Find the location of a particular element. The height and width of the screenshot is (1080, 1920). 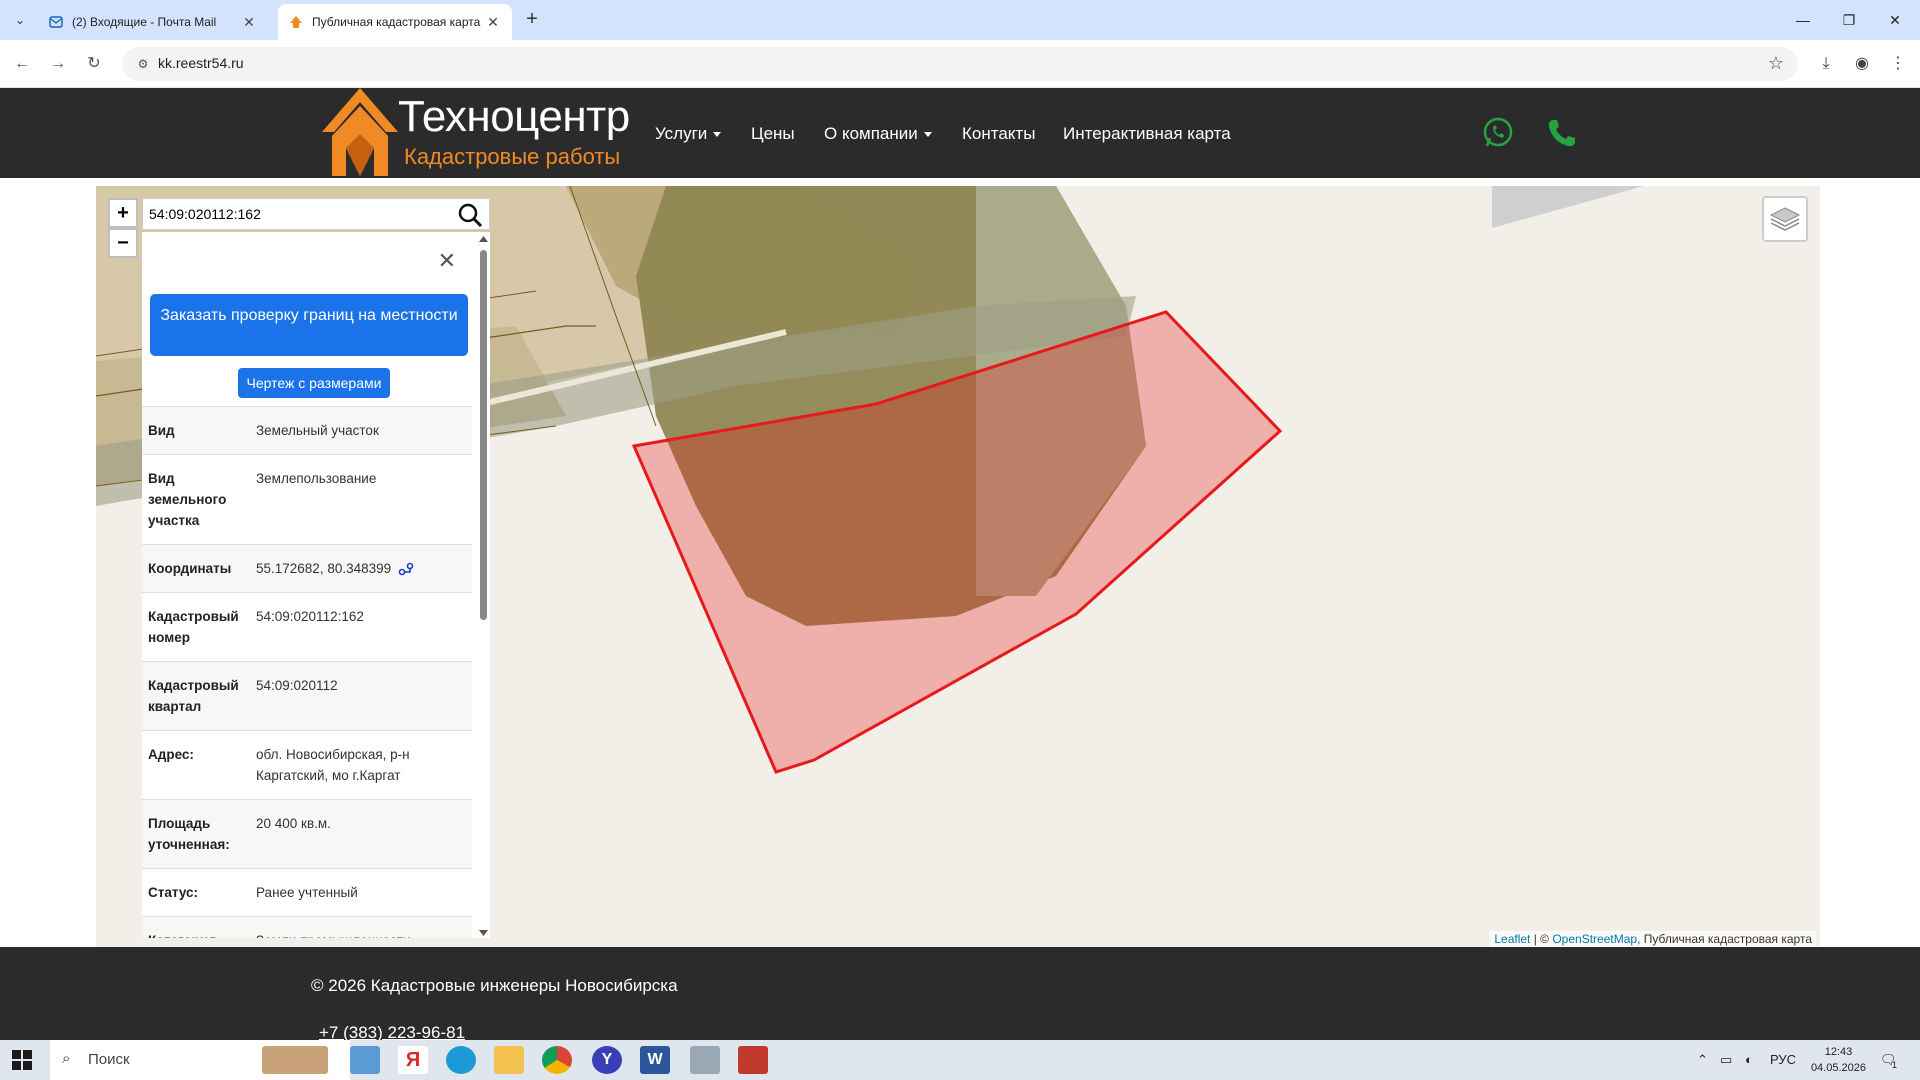

prop-key: Площадь уточненная: is located at coordinates (189, 834).